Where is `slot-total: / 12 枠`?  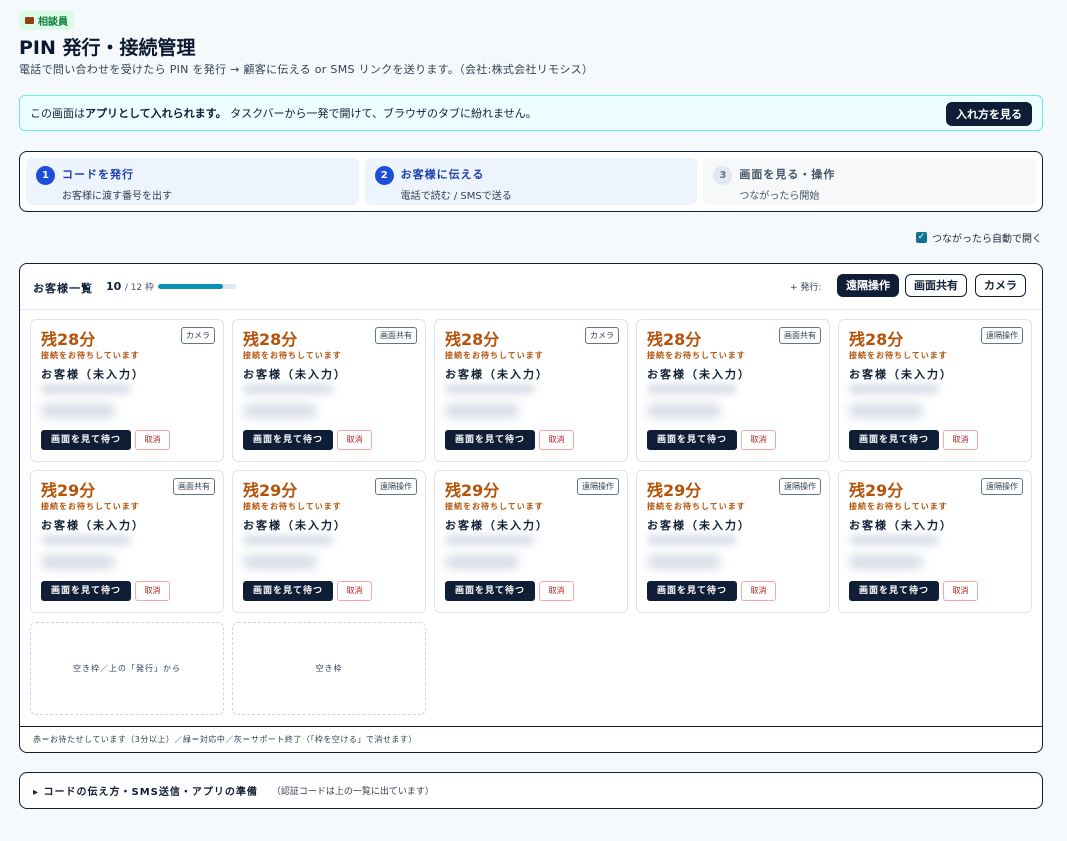
slot-total: / 12 枠 is located at coordinates (139, 288).